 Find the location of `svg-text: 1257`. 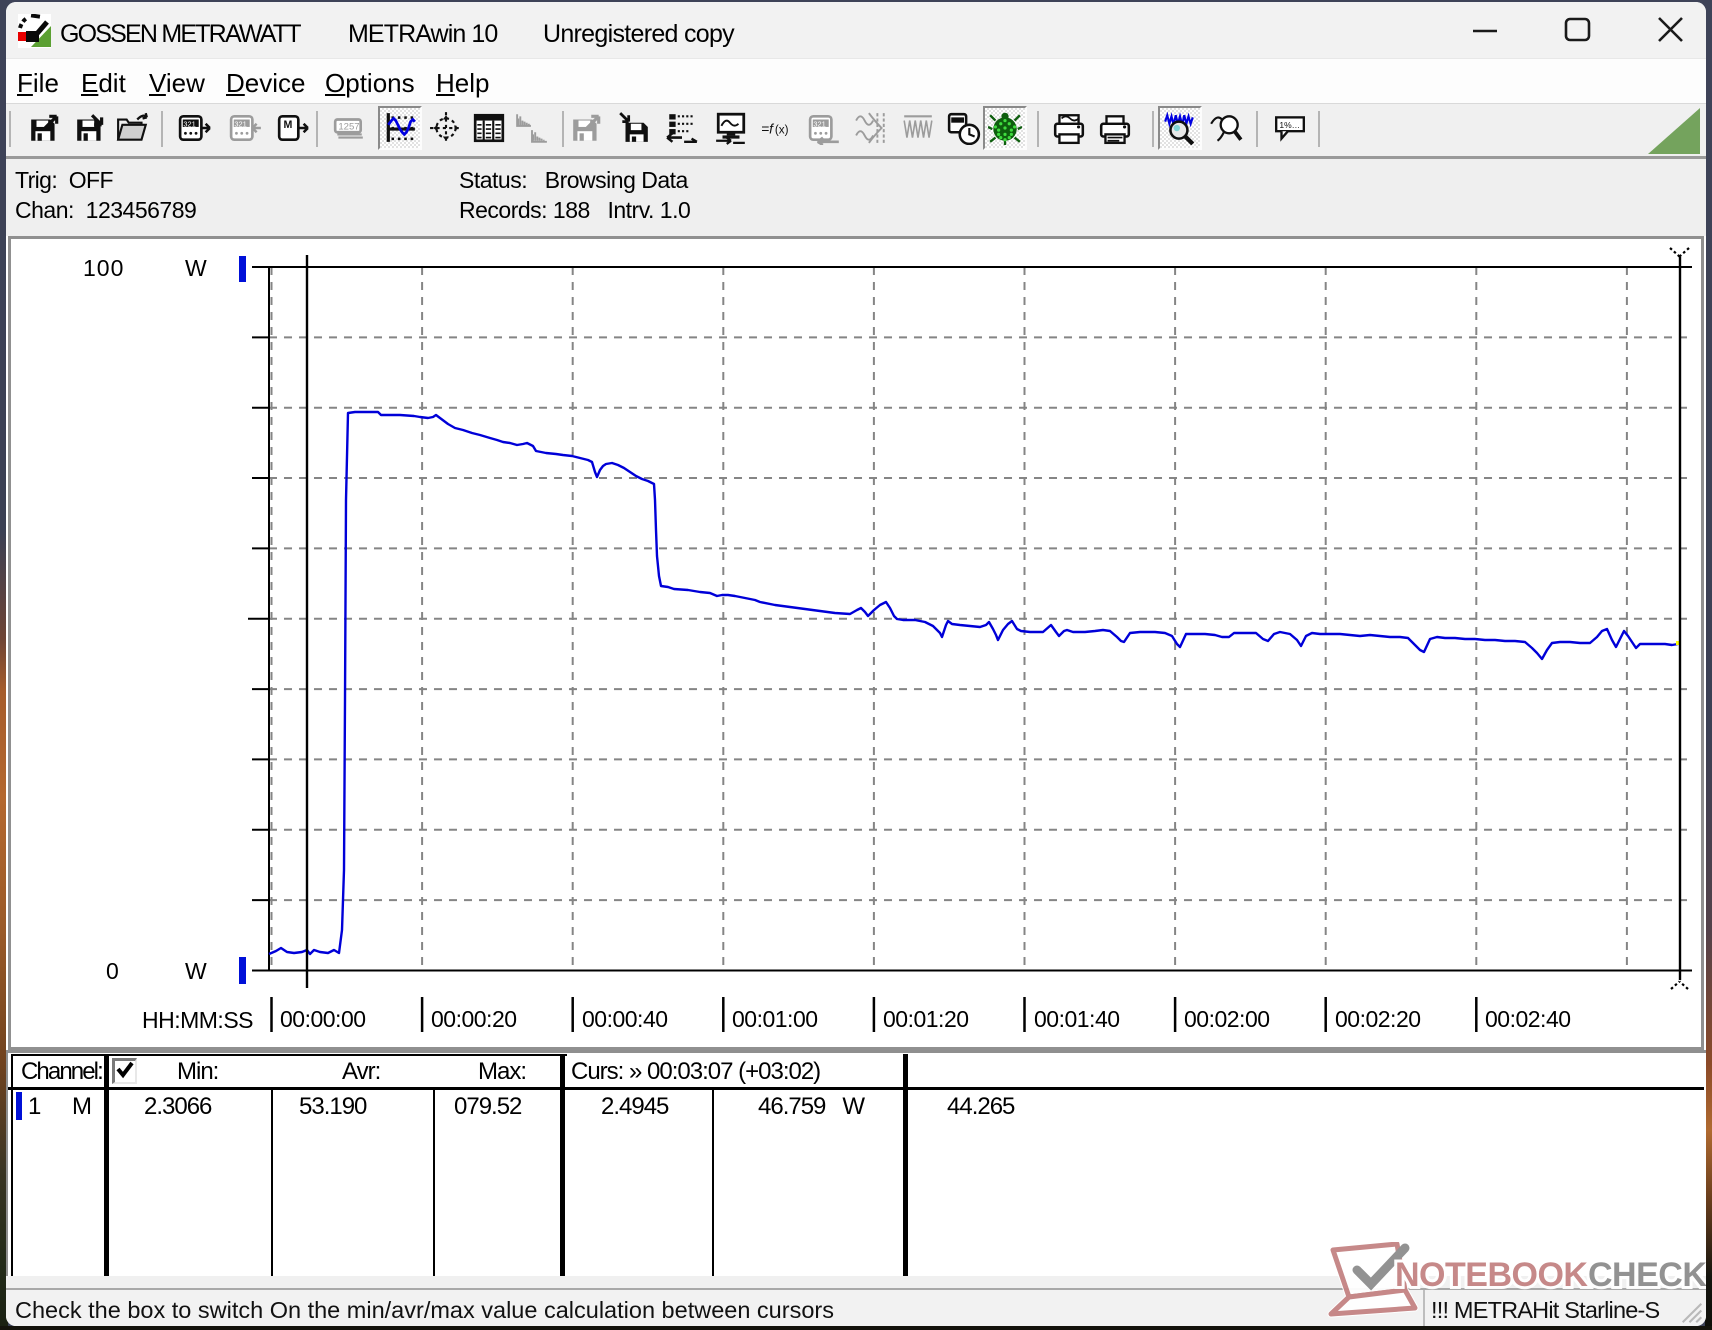

svg-text: 1257 is located at coordinates (348, 127).